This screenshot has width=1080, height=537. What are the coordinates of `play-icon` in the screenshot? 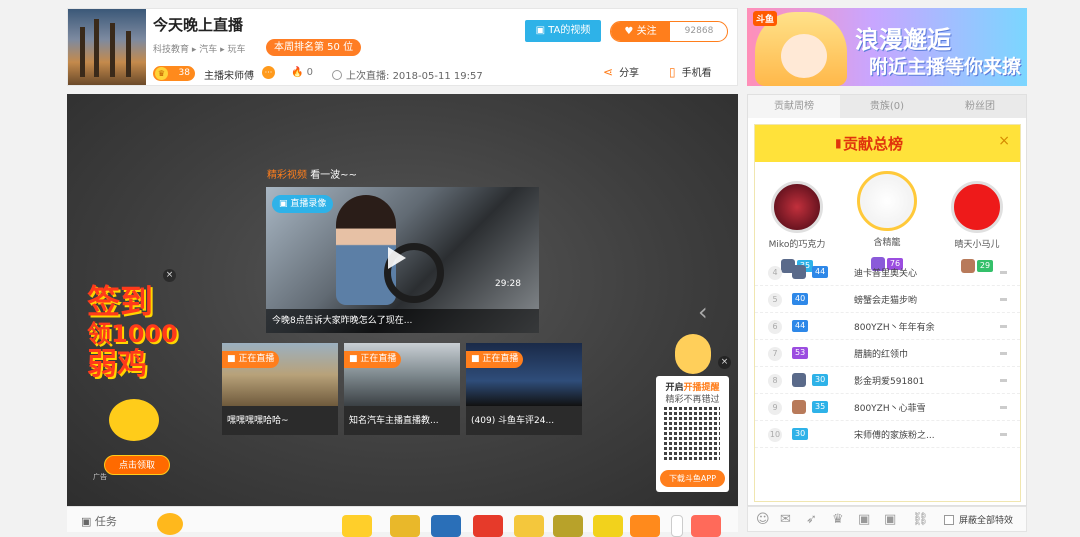 It's located at (397, 258).